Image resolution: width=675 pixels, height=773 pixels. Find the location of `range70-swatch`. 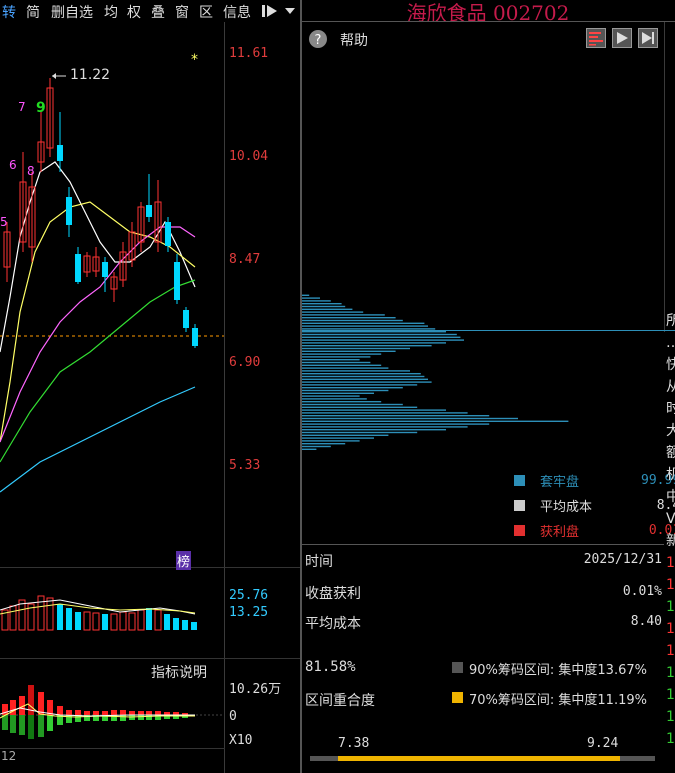

range70-swatch is located at coordinates (457, 697).